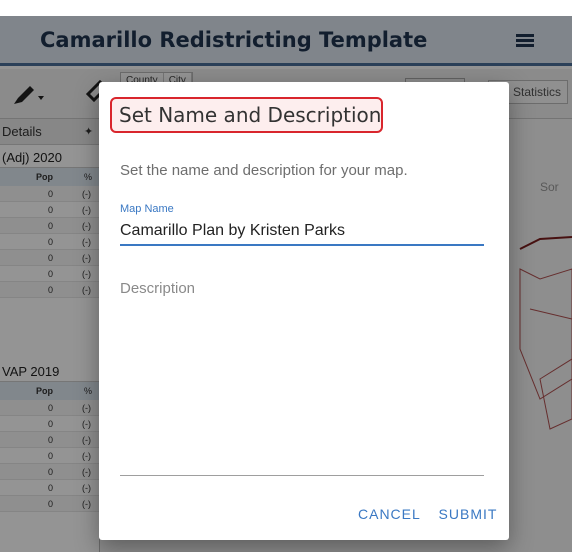 The height and width of the screenshot is (552, 572). I want to click on map-name-input, so click(302, 232).